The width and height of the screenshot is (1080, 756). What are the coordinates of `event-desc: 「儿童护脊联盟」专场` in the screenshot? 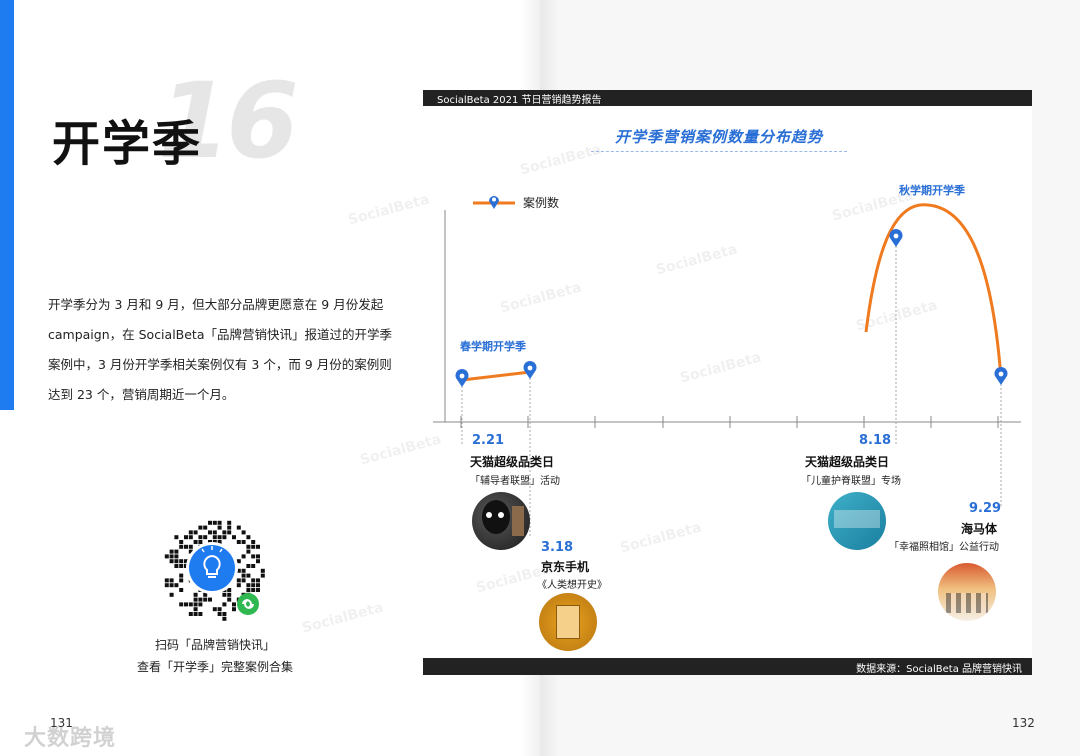 It's located at (851, 481).